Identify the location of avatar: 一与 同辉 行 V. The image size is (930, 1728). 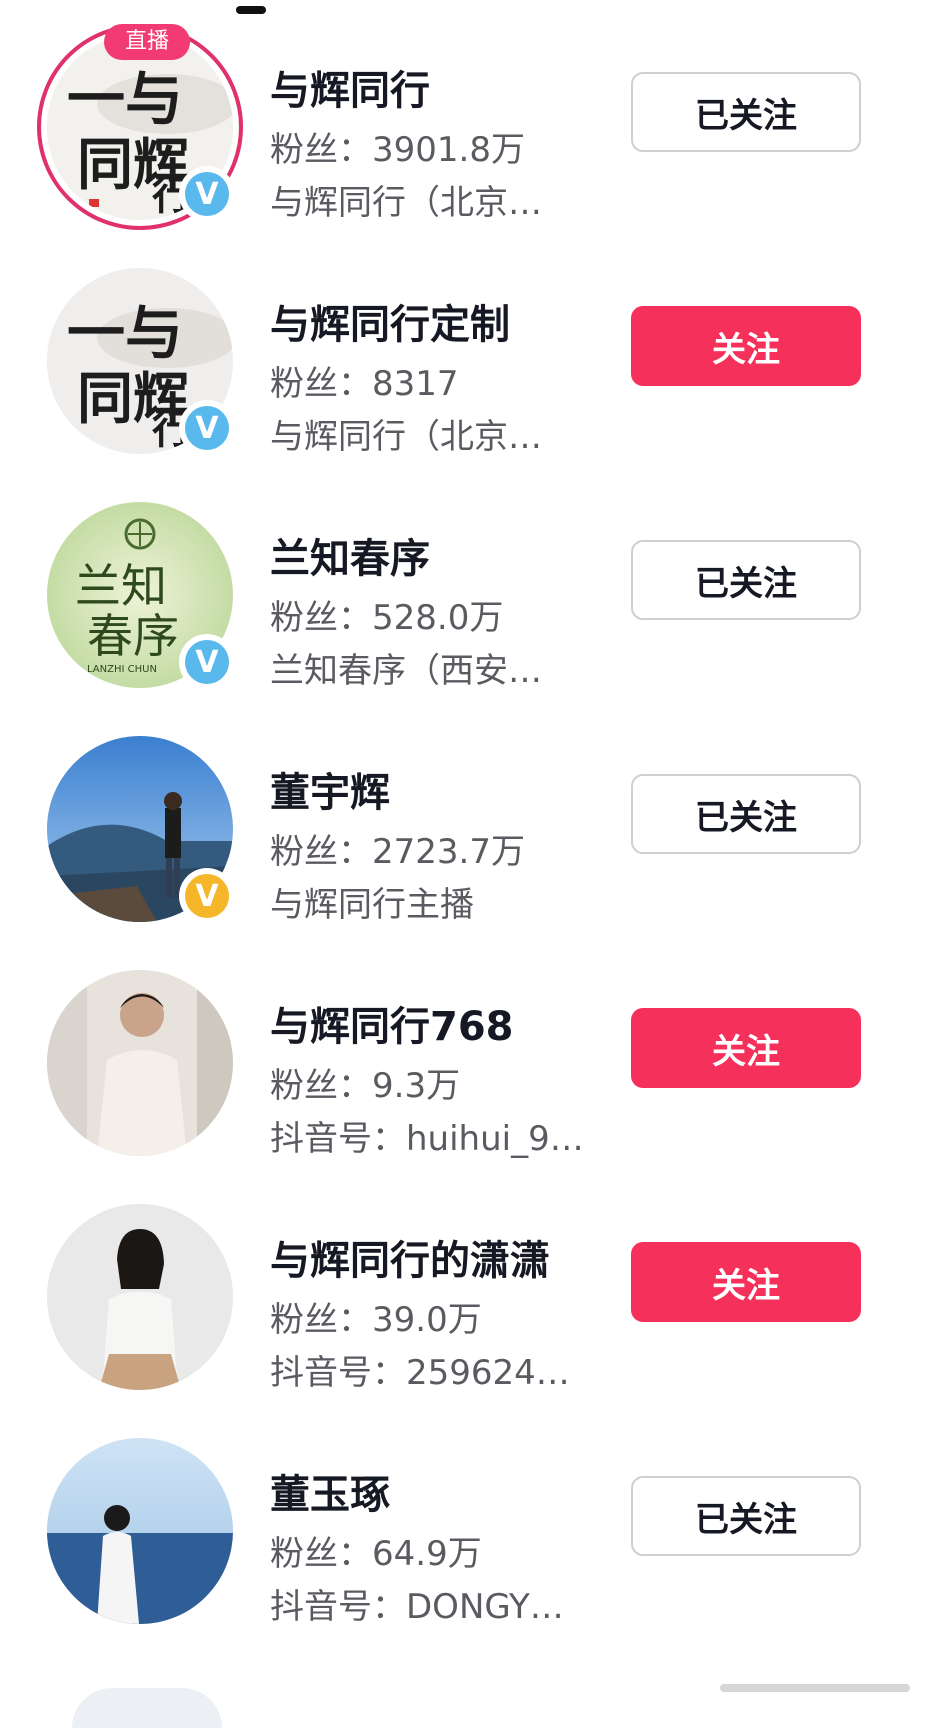
(141, 362).